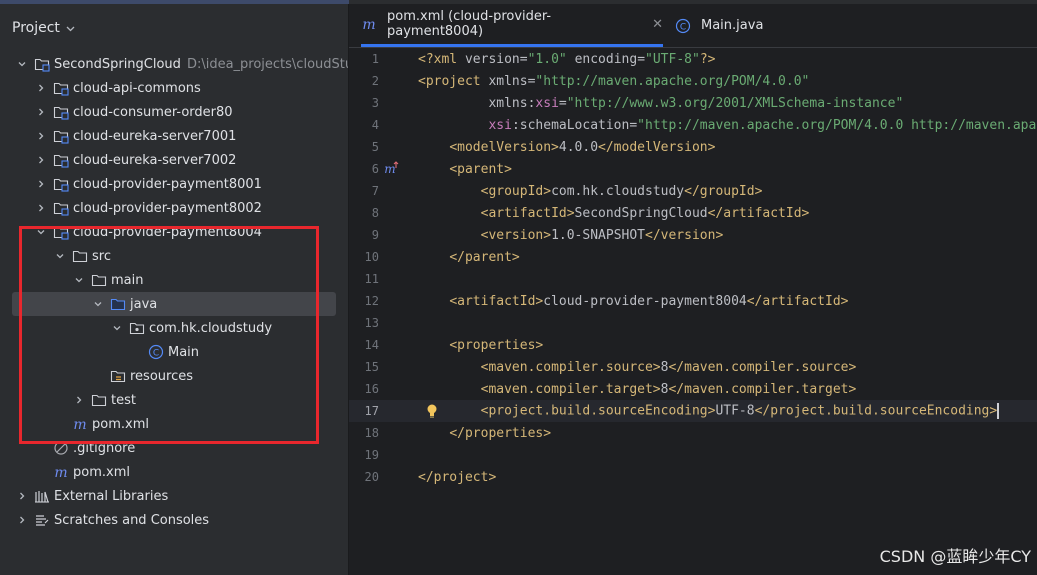  I want to click on code-line: 9 <version>1.0-SNAPSHOT</version>, so click(693, 235).